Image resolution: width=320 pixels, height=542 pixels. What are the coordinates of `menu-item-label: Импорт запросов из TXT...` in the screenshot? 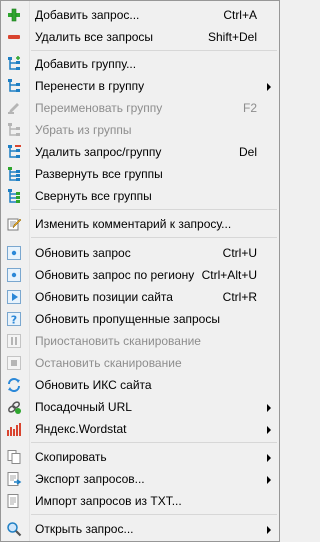 It's located at (108, 501).